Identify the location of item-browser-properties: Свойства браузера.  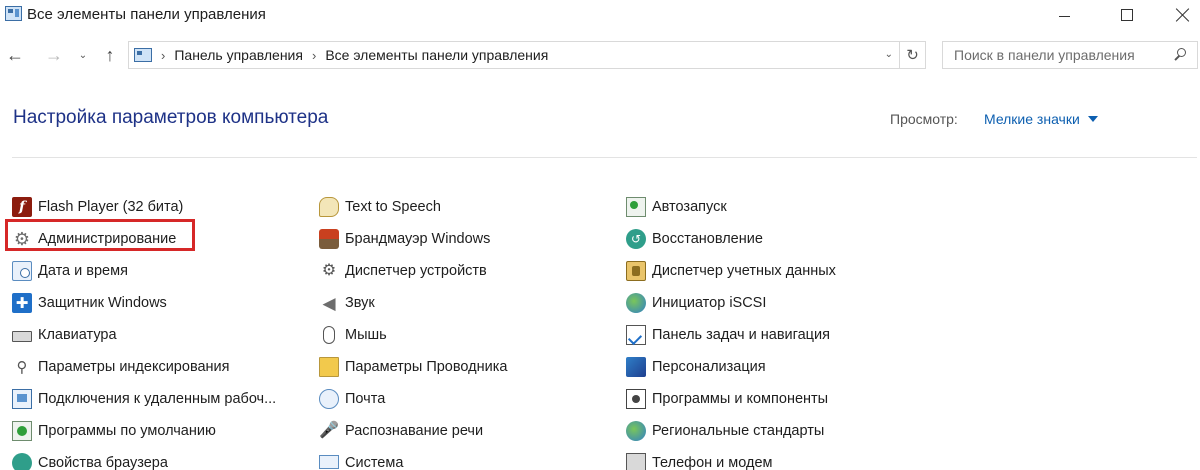
(144, 458).